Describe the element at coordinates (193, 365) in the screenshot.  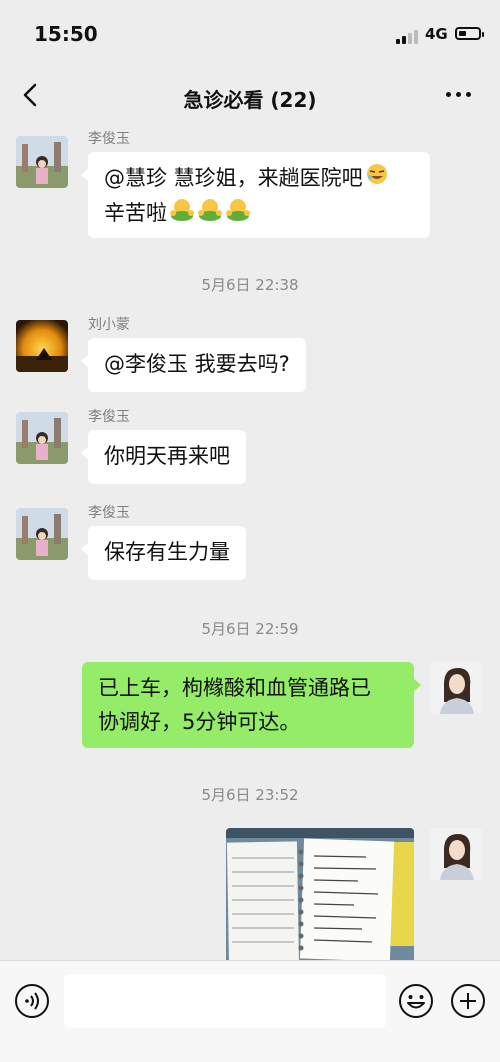
I see `message-bubble: @李俊玉 我要去吗?` at that location.